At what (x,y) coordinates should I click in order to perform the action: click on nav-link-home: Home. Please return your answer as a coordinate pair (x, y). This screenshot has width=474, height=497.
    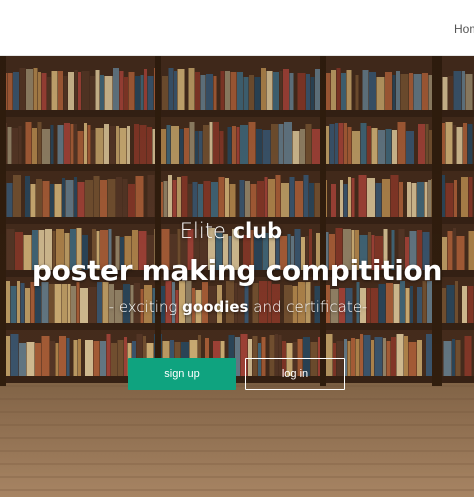
    Looking at the image, I should click on (464, 29).